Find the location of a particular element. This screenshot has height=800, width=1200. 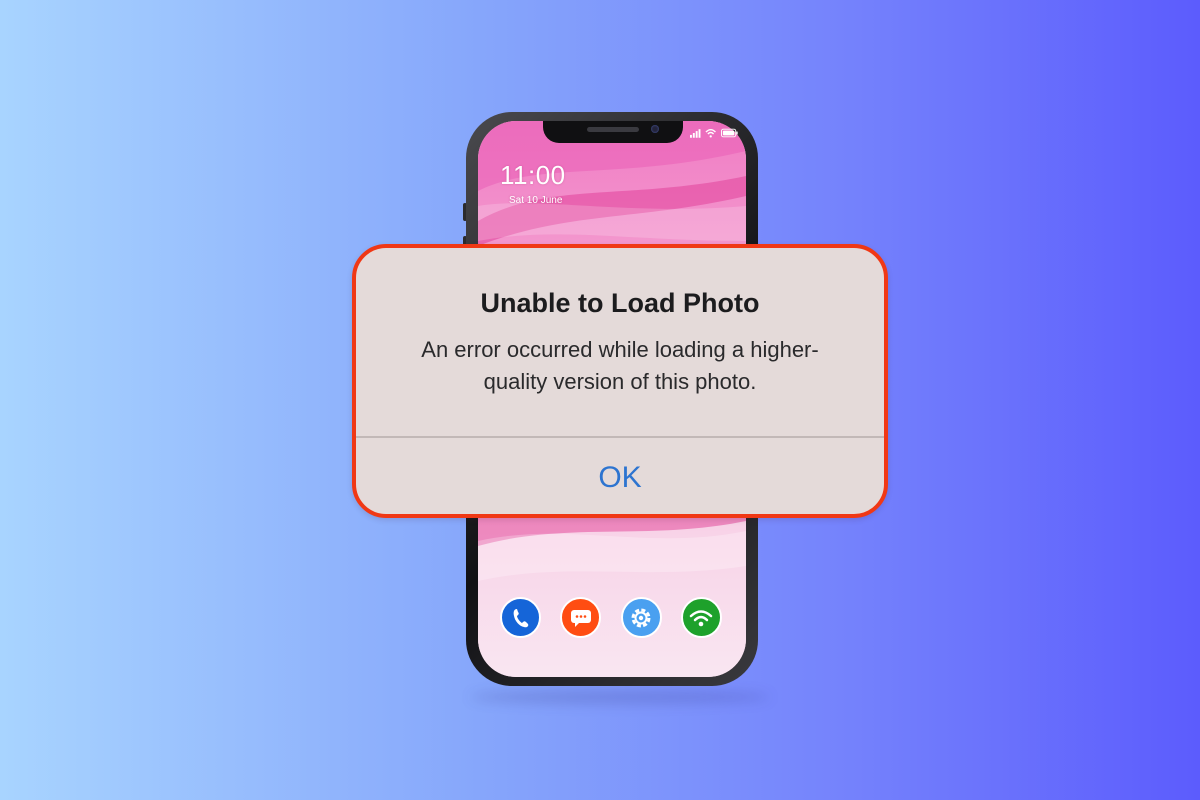

lock-screen-time: 11:00 is located at coordinates (533, 175).